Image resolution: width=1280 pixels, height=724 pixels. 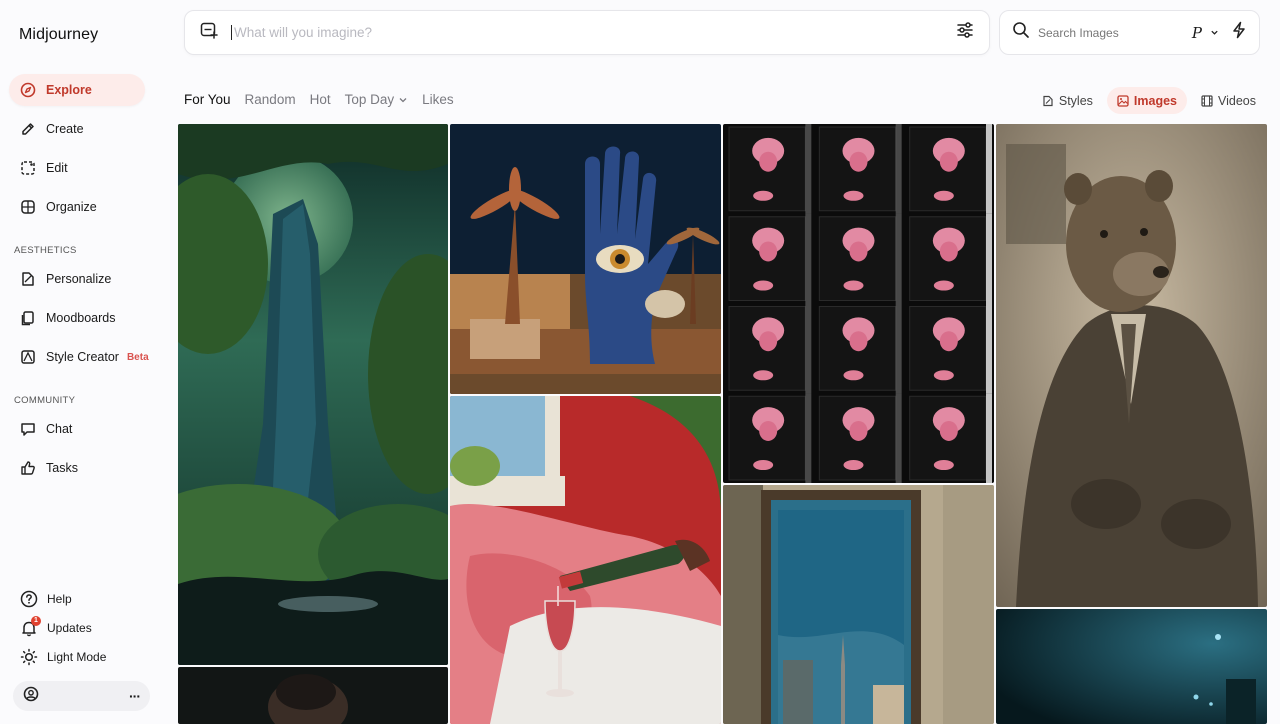 What do you see at coordinates (1131, 666) in the screenshot?
I see `image-tile-dark-teal-lights` at bounding box center [1131, 666].